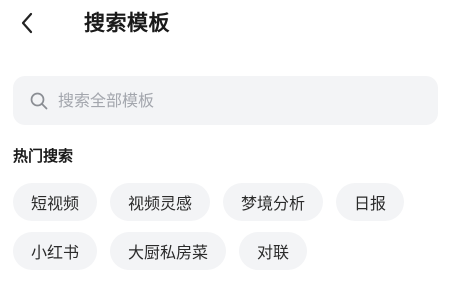 The height and width of the screenshot is (281, 450). Describe the element at coordinates (228, 251) in the screenshot. I see `tag-row: 小红书 大厨私房菜 对联` at that location.